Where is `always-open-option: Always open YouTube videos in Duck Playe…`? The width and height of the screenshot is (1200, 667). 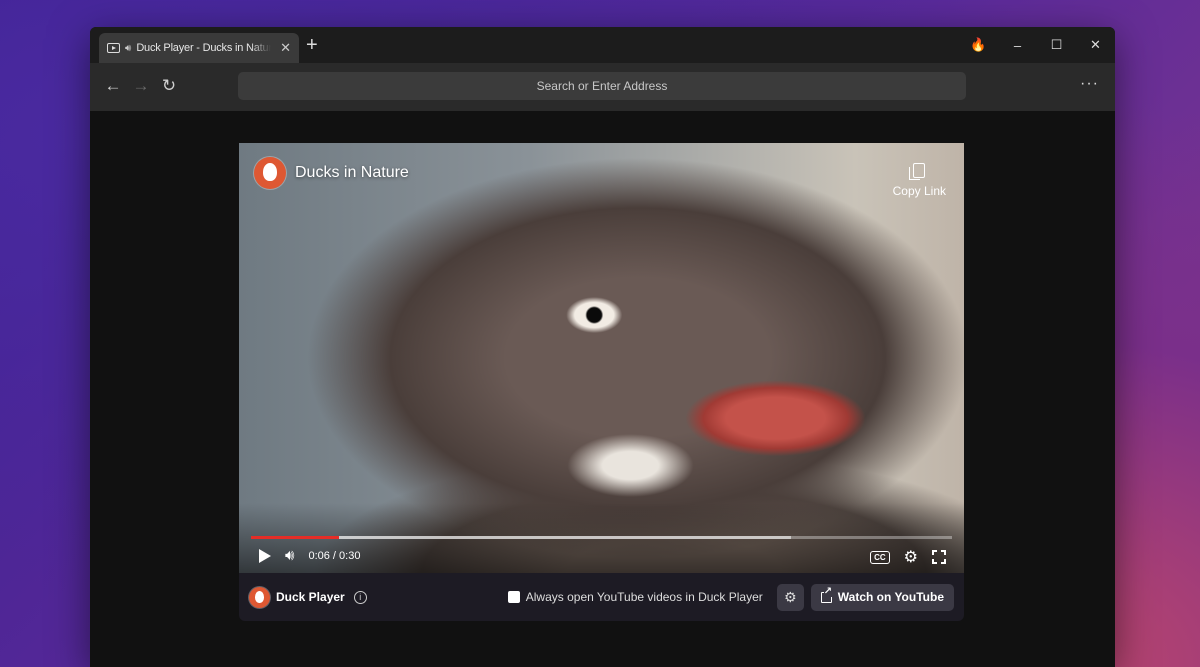
always-open-option: Always open YouTube videos in Duck Playe… is located at coordinates (635, 597).